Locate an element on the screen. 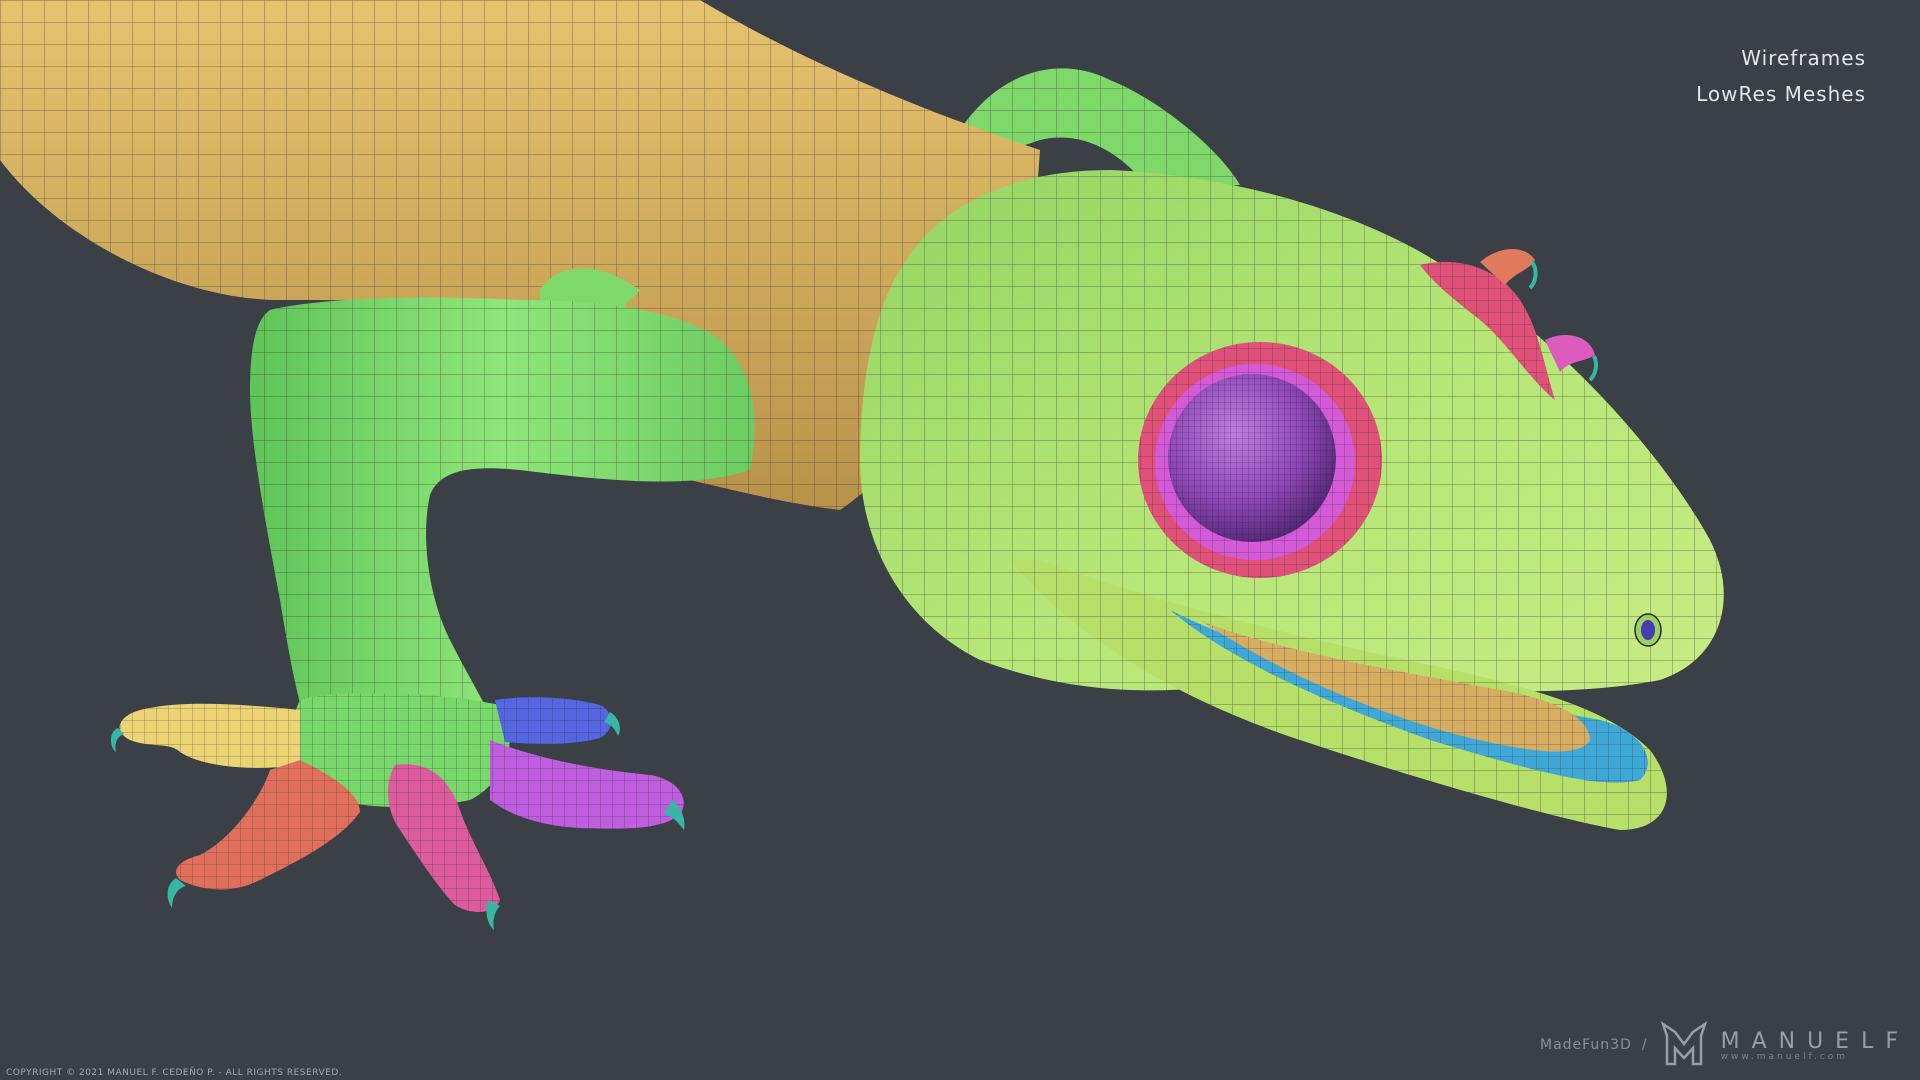  credit-brand: MANUELF www.manuelf.com is located at coordinates (1815, 1045).